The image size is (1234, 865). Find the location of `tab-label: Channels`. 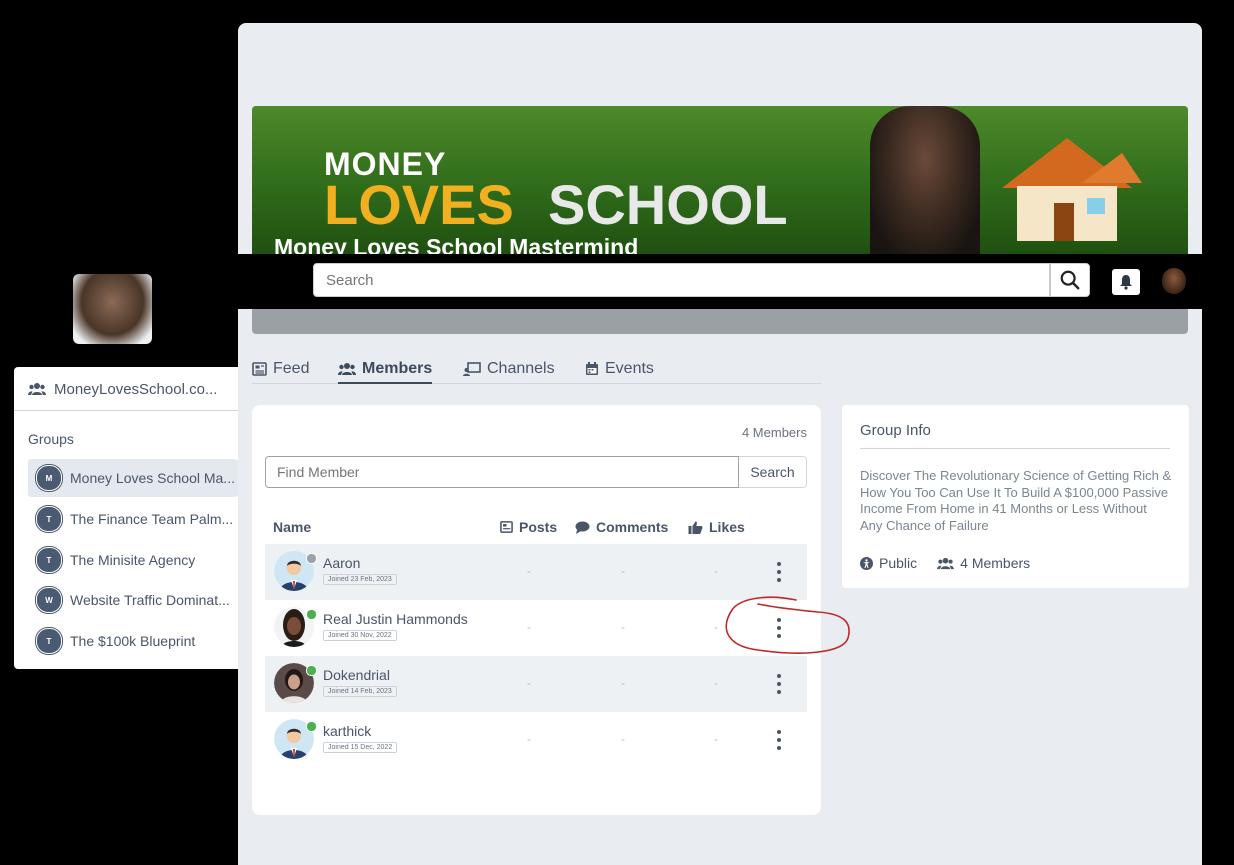

tab-label: Channels is located at coordinates (521, 368).